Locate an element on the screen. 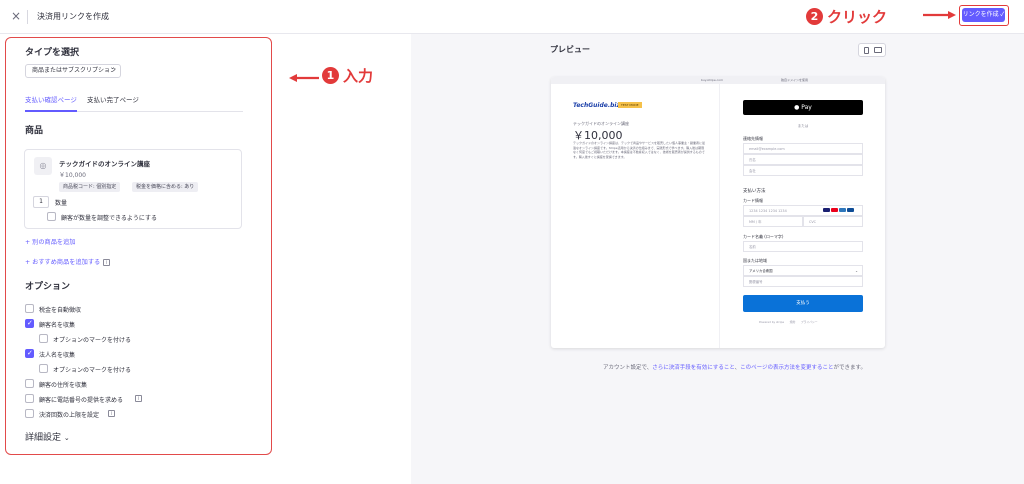 This screenshot has width=1024, height=484. option-label: 法人名を収集 is located at coordinates (57, 355).